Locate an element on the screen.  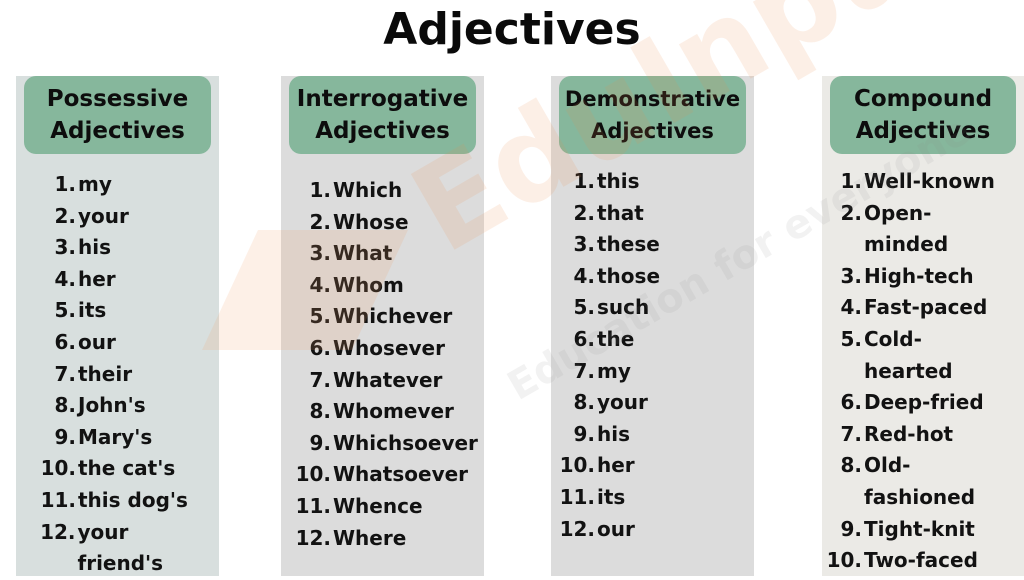
item-text: Whomever is located at coordinates (393, 411).